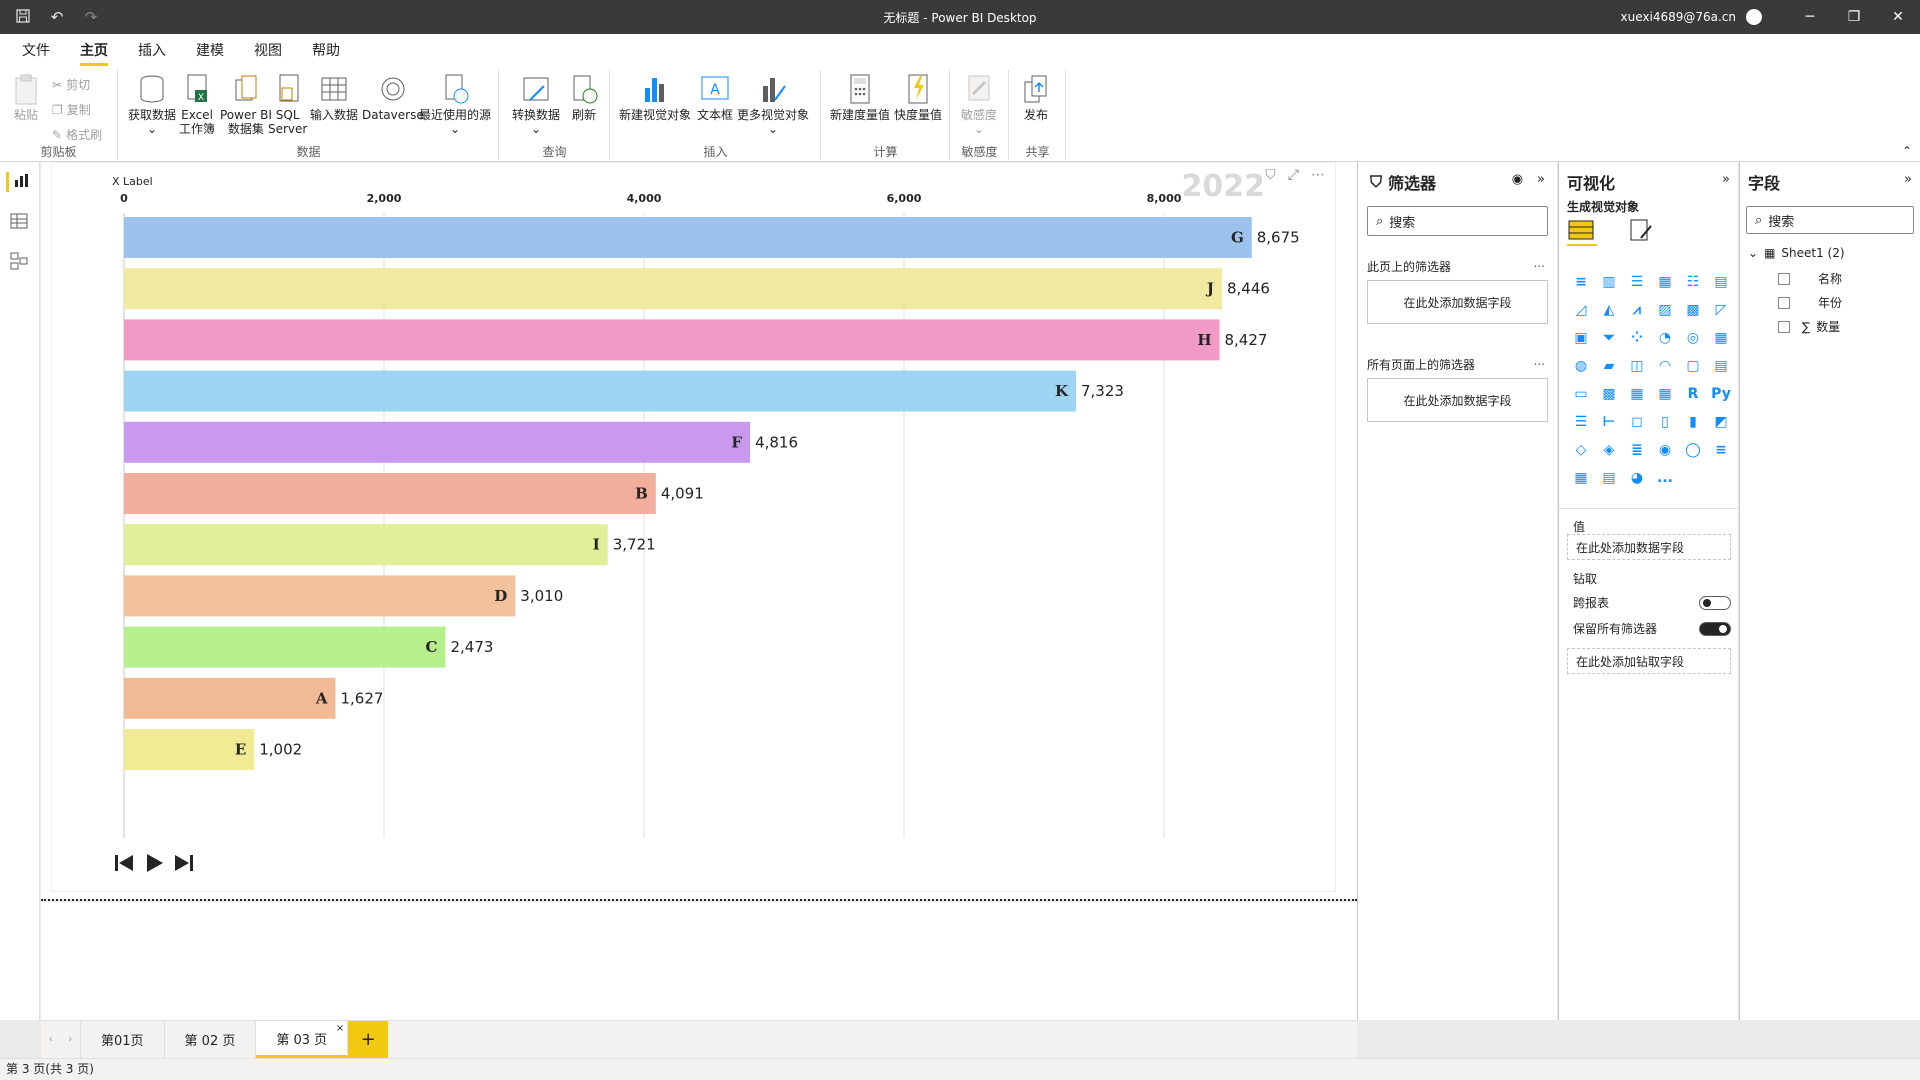  What do you see at coordinates (1637, 422) in the screenshot?
I see `visual-type-icon: ◻` at bounding box center [1637, 422].